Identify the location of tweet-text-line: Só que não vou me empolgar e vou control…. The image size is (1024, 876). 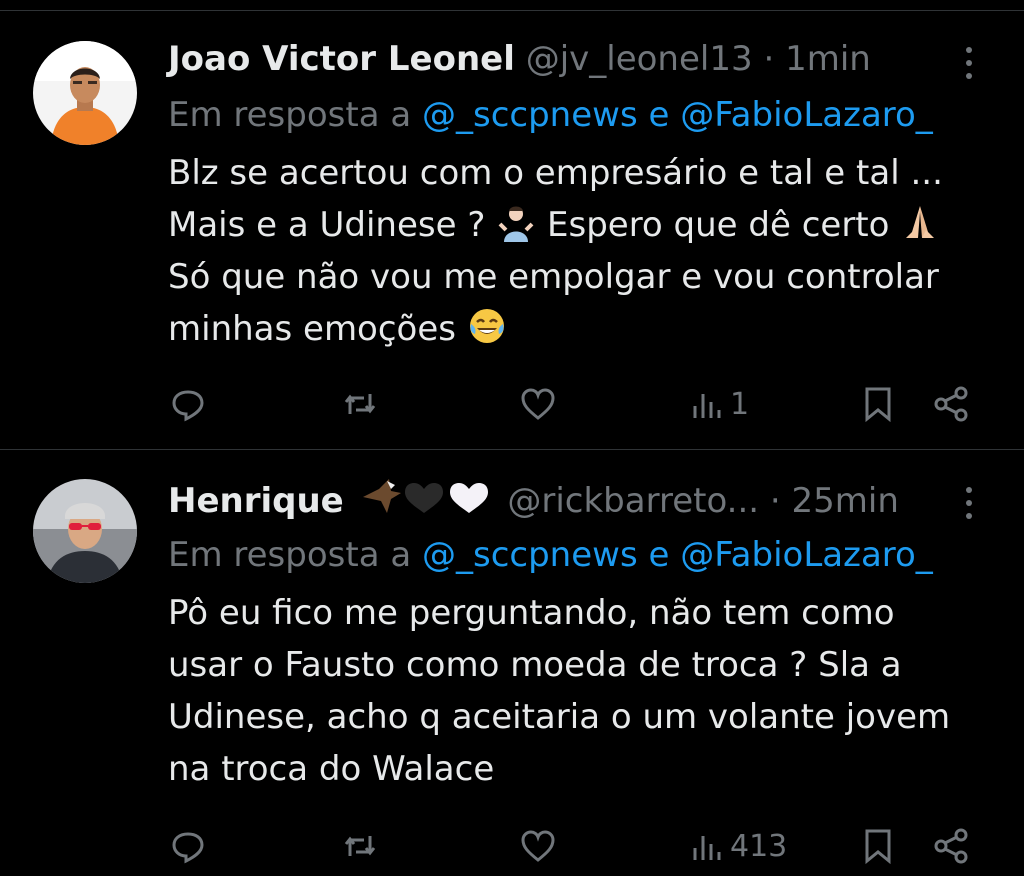
(553, 277).